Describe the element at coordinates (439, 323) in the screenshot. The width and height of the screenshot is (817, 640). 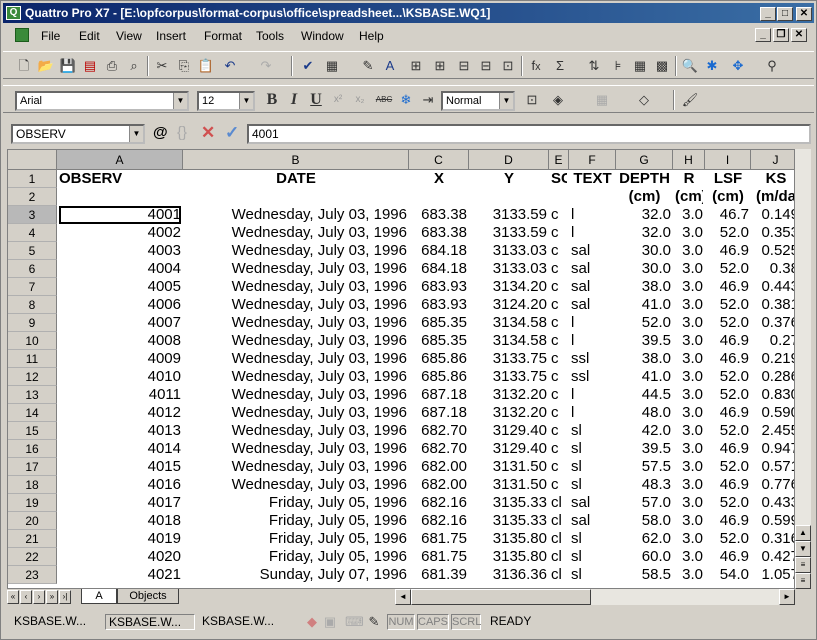
I see `table-cell: 685.35` at that location.